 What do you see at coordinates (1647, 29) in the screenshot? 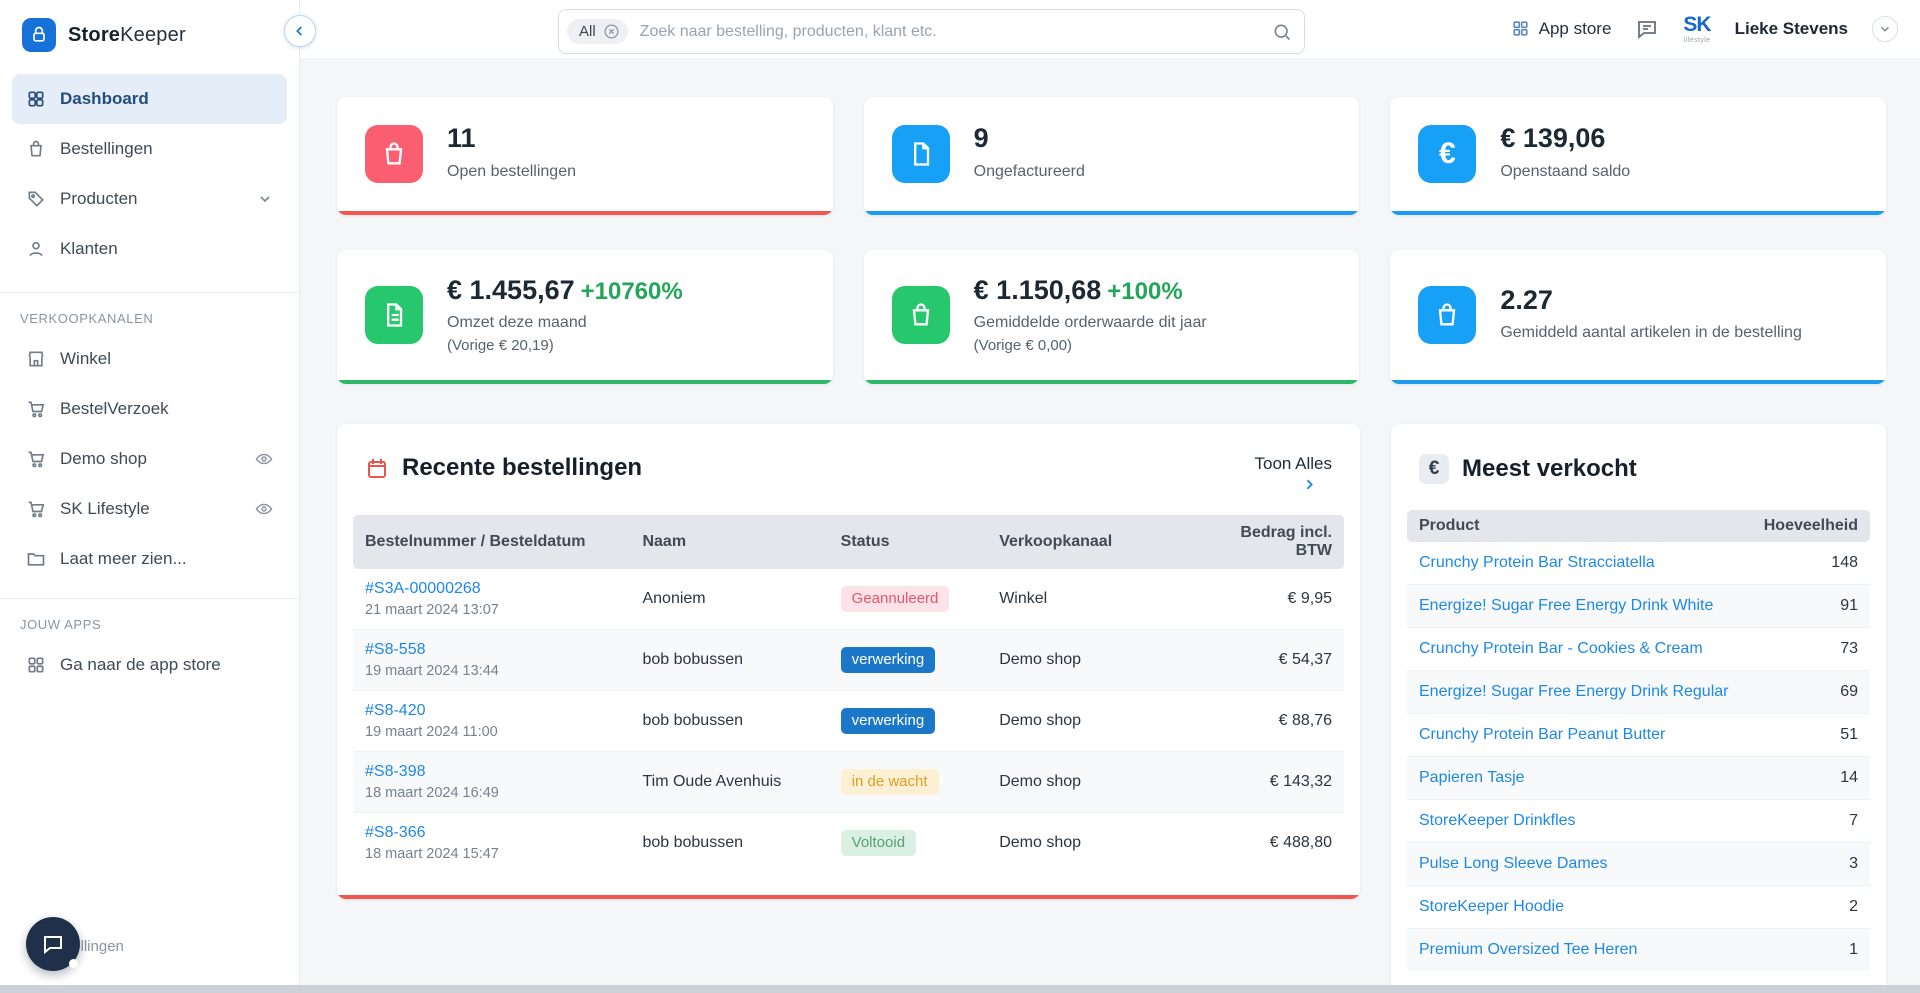
I see `feedback-chat-icon` at bounding box center [1647, 29].